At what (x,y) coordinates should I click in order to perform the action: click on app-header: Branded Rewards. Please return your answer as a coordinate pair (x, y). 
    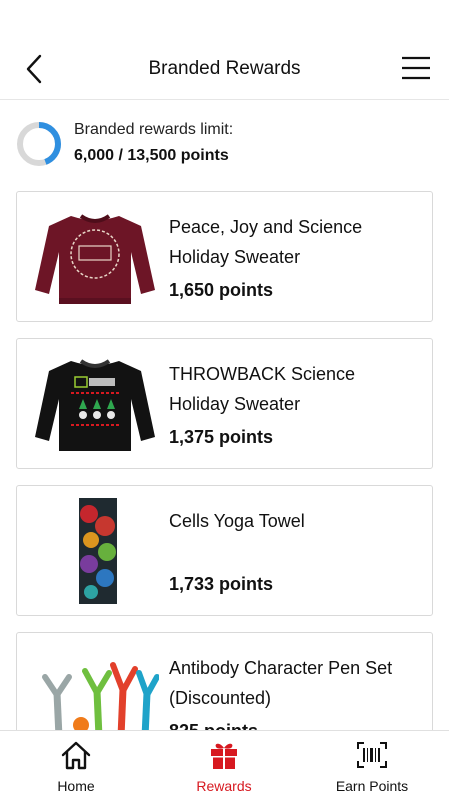
    Looking at the image, I should click on (224, 69).